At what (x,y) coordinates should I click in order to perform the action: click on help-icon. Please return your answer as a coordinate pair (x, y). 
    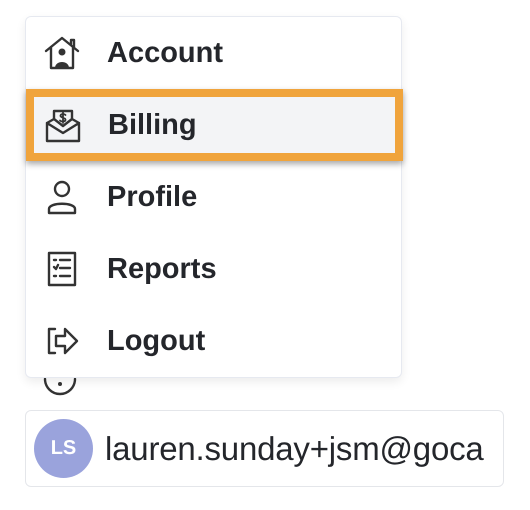
    Looking at the image, I should click on (60, 387).